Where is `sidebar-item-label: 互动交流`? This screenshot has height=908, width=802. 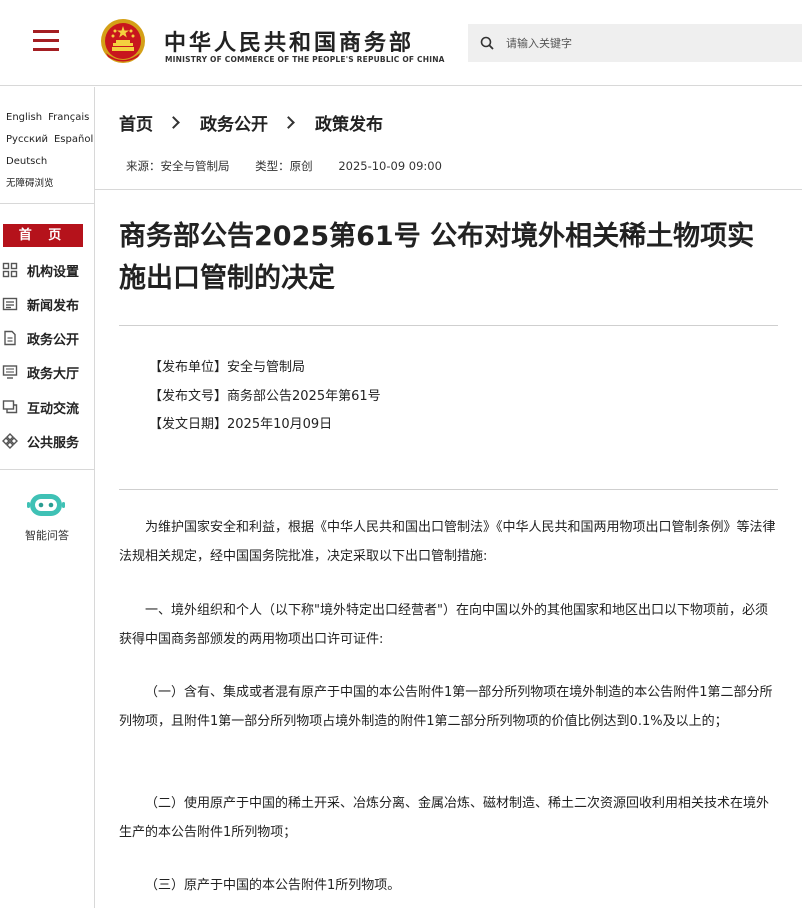
sidebar-item-label: 互动交流 is located at coordinates (53, 409).